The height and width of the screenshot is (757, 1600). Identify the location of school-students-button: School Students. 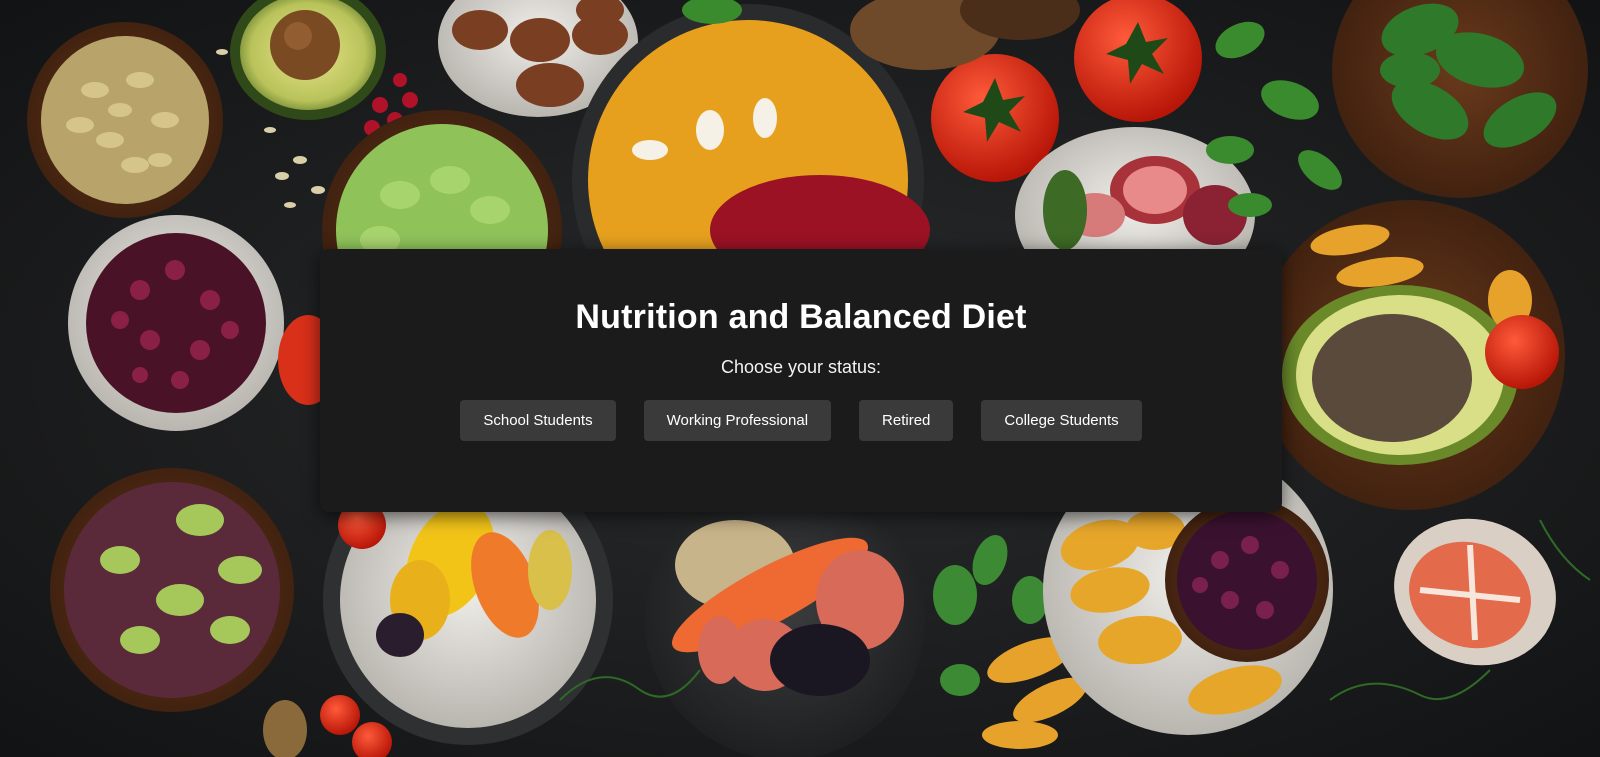
(538, 420).